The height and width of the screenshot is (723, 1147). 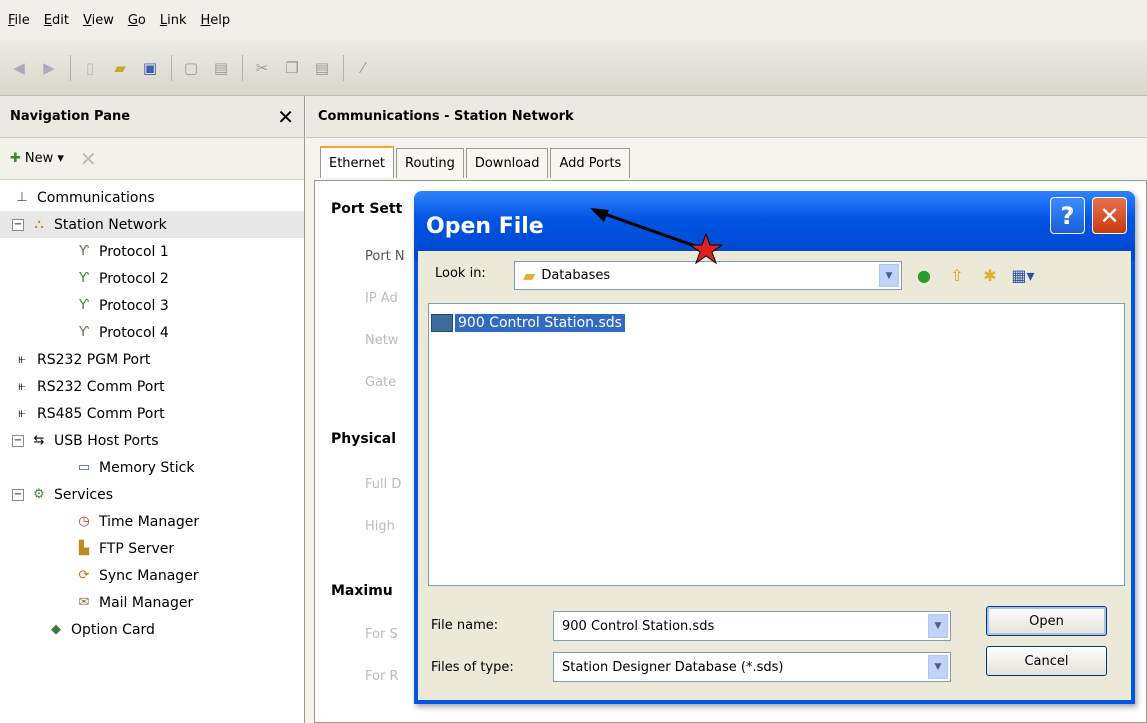 What do you see at coordinates (39, 494) in the screenshot?
I see `services-icon: ⚙` at bounding box center [39, 494].